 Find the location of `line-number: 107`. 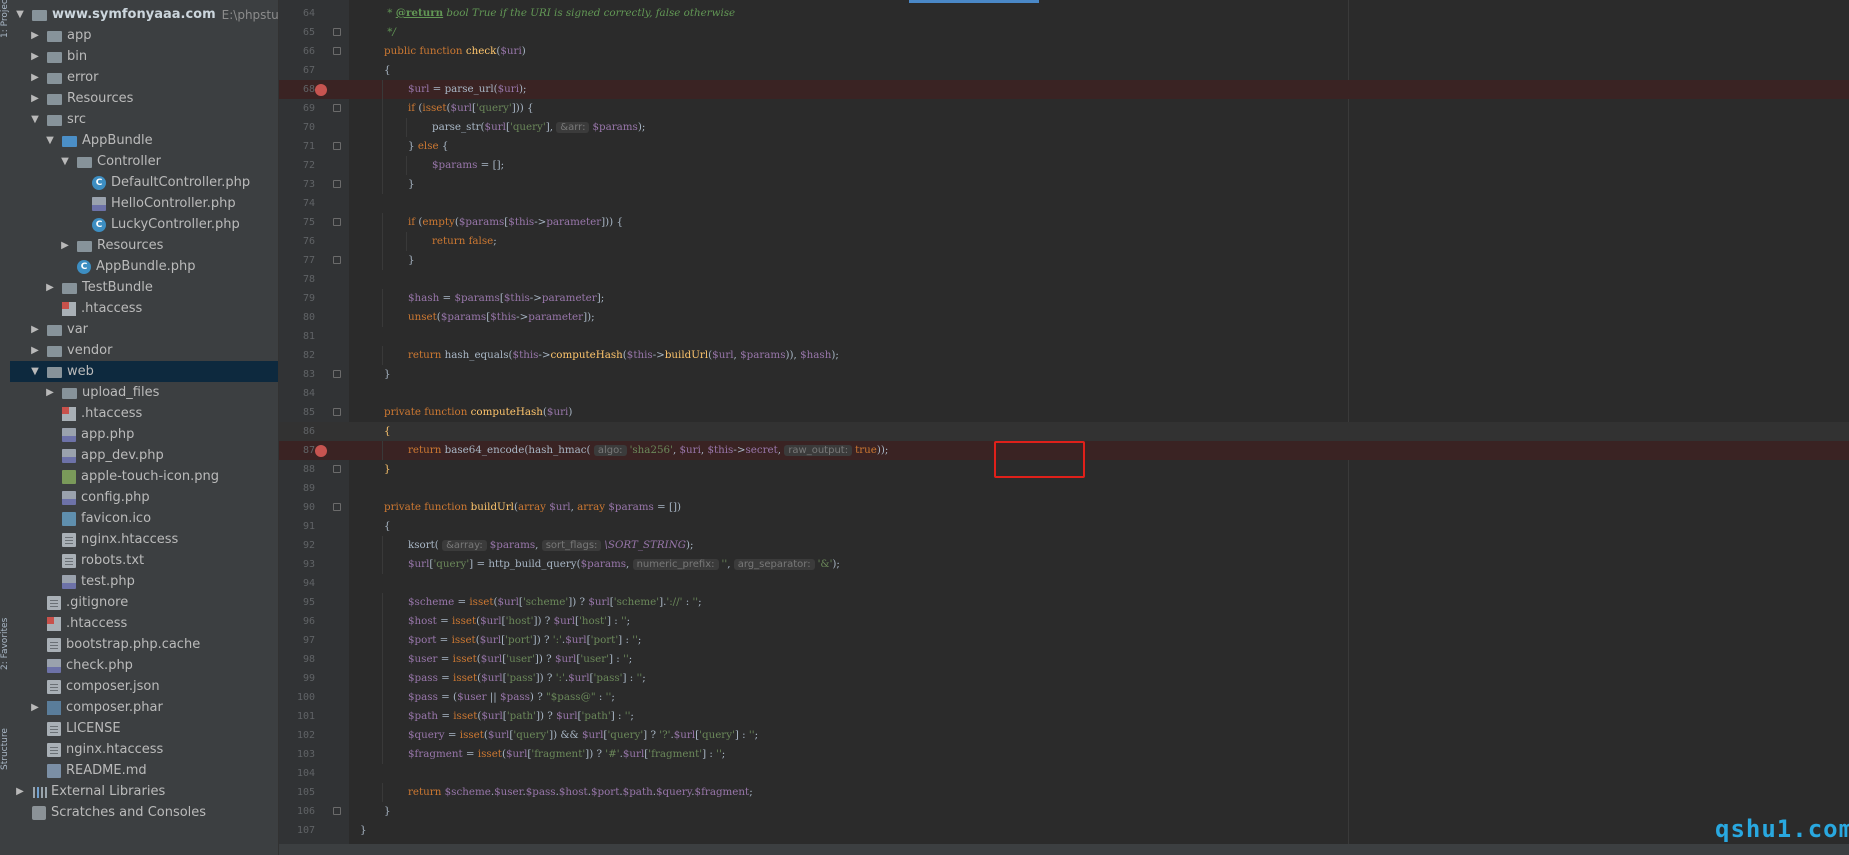

line-number: 107 is located at coordinates (297, 830).